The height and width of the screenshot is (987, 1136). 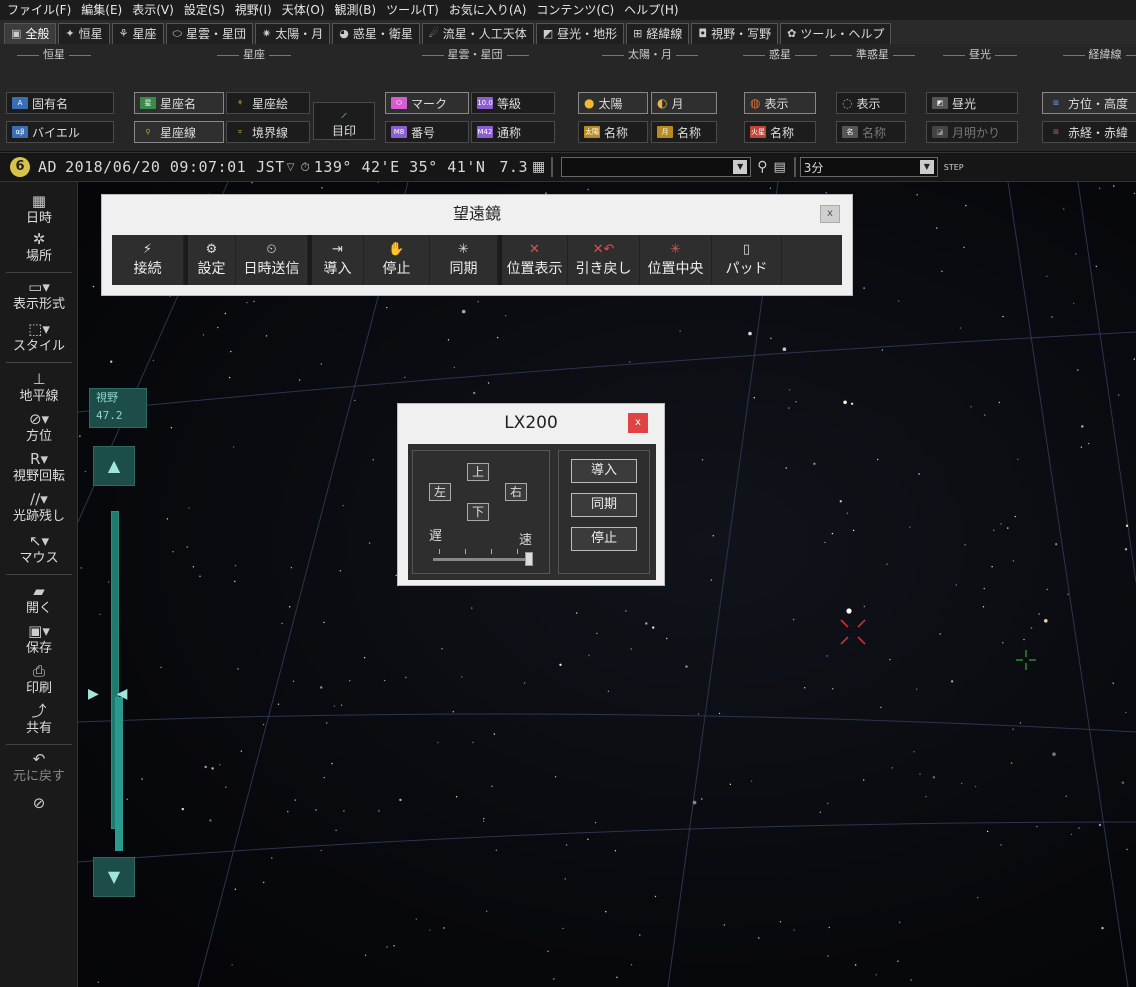 I want to click on style-button: ⬚▾ スタイル, so click(x=39, y=337).